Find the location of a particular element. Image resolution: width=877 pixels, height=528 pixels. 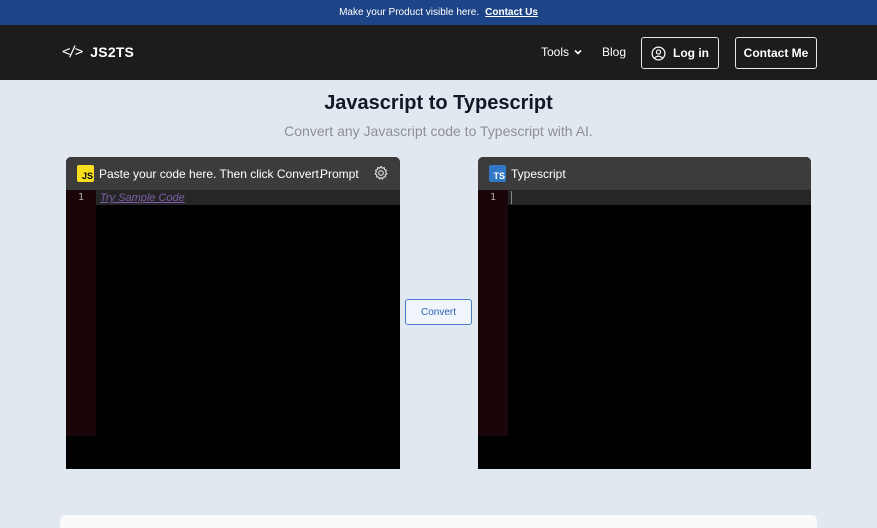

prompt-button: Prompt is located at coordinates (339, 174).